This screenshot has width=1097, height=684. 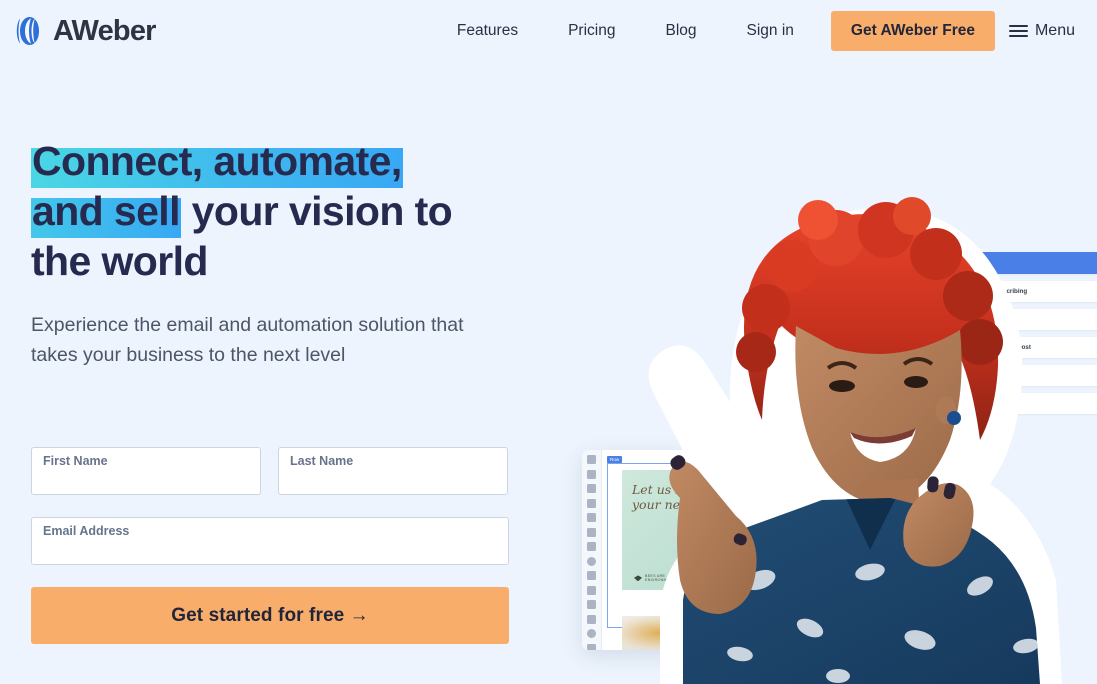 I want to click on alignment-label: Content Alignment, so click(x=896, y=505).